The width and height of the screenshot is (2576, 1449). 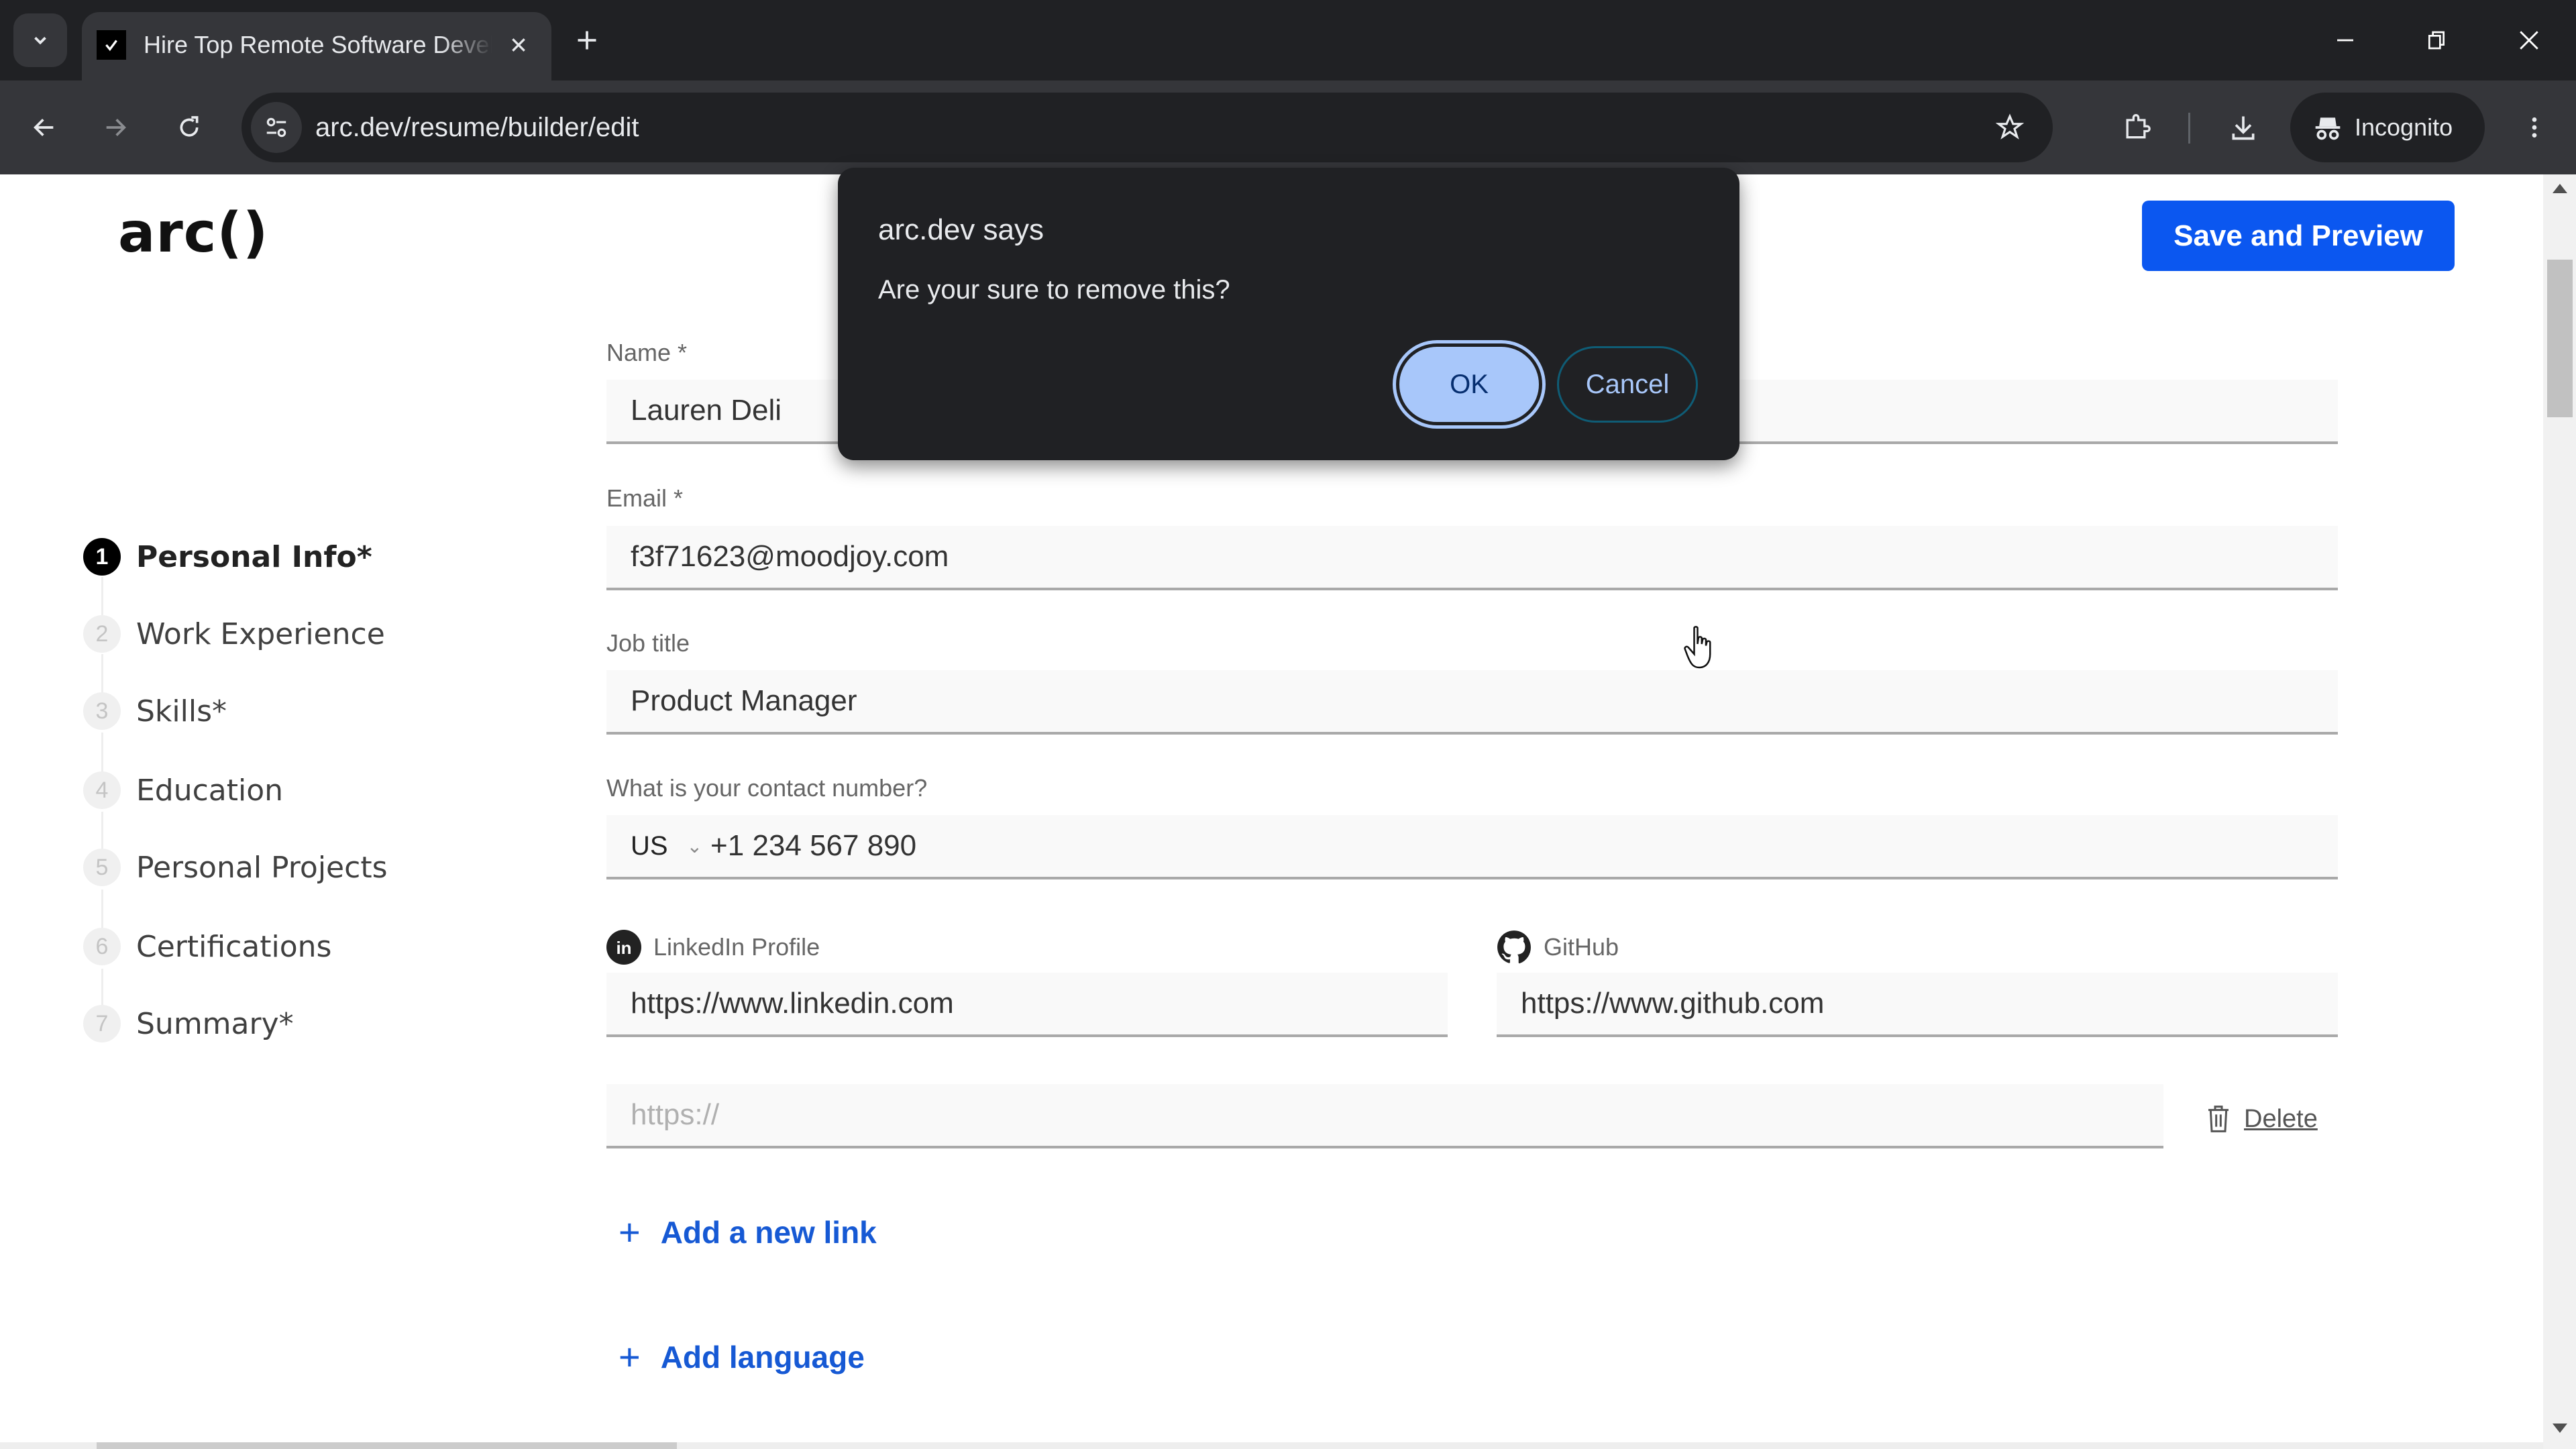 What do you see at coordinates (1917, 1005) in the screenshot?
I see `github-input: https://www.github.com` at bounding box center [1917, 1005].